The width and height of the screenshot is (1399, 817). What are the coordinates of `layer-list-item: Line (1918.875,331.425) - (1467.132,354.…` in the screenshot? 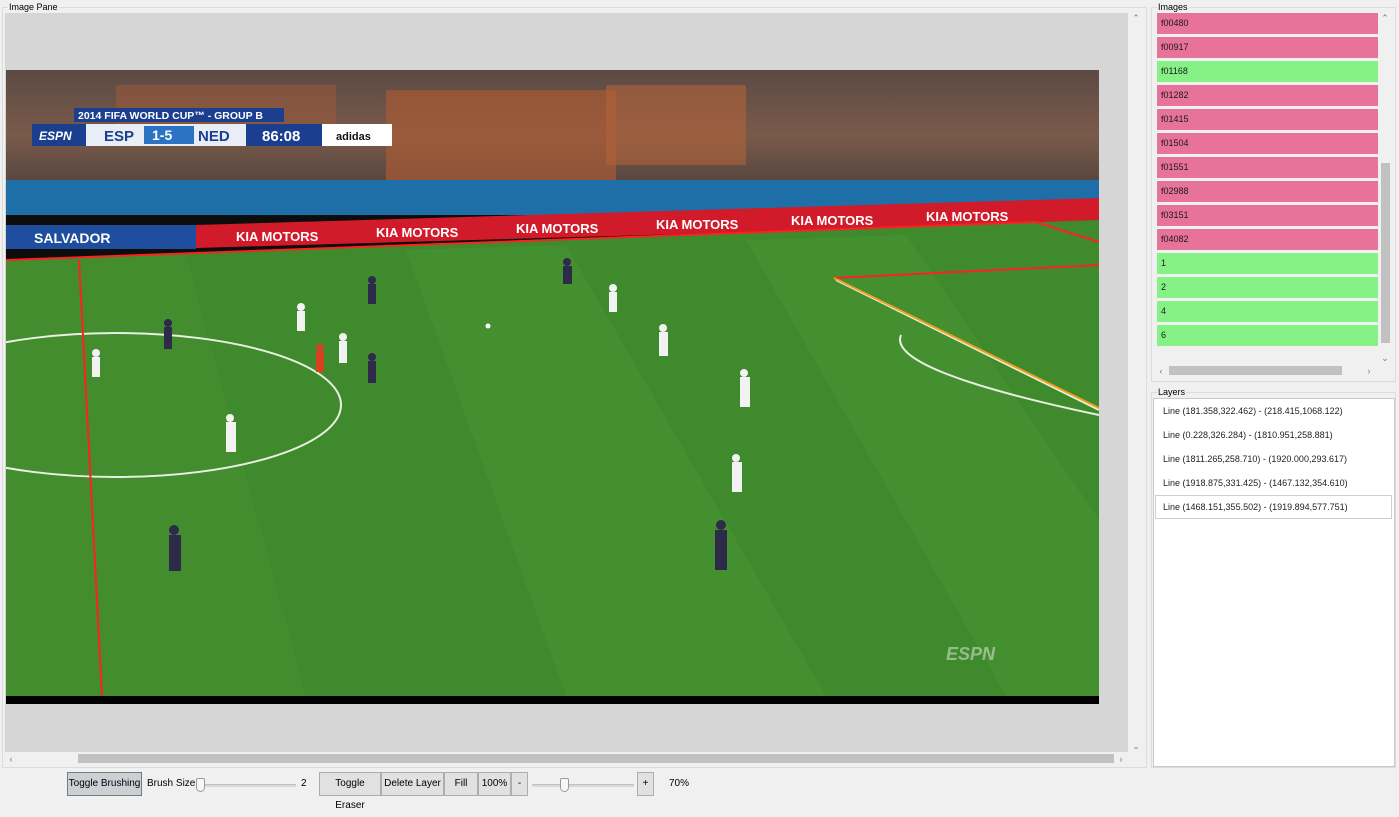 It's located at (1274, 483).